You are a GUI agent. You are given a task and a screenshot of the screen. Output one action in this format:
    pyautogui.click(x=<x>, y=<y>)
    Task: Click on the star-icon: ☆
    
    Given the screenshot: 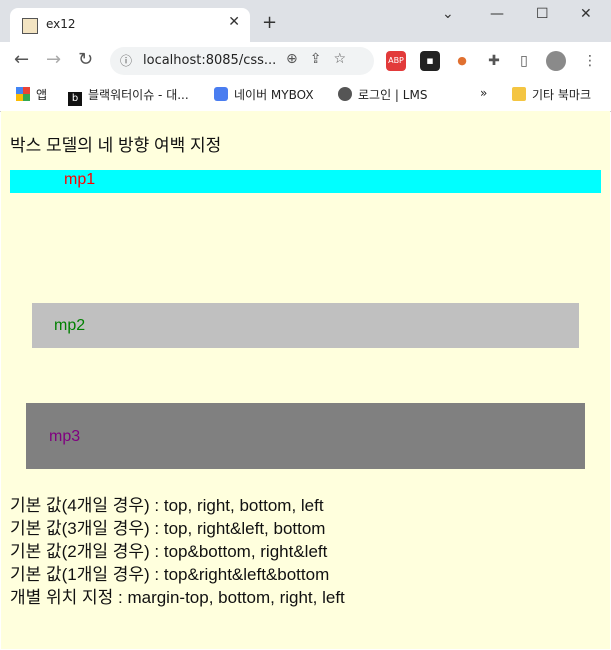 What is the action you would take?
    pyautogui.click(x=345, y=59)
    